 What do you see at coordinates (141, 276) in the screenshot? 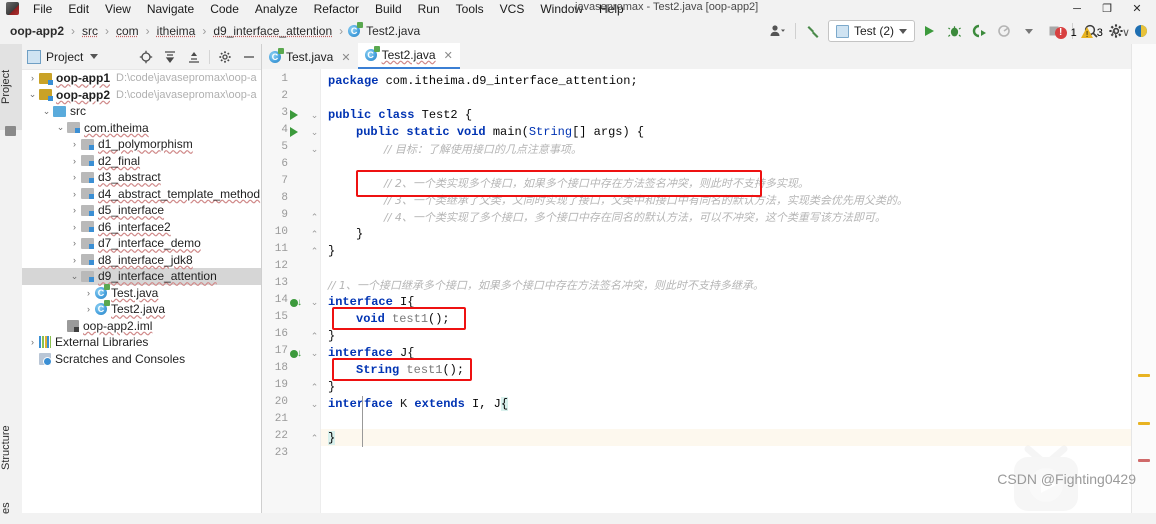
I see `tree-node: ⌄ d9_interface_attention` at bounding box center [141, 276].